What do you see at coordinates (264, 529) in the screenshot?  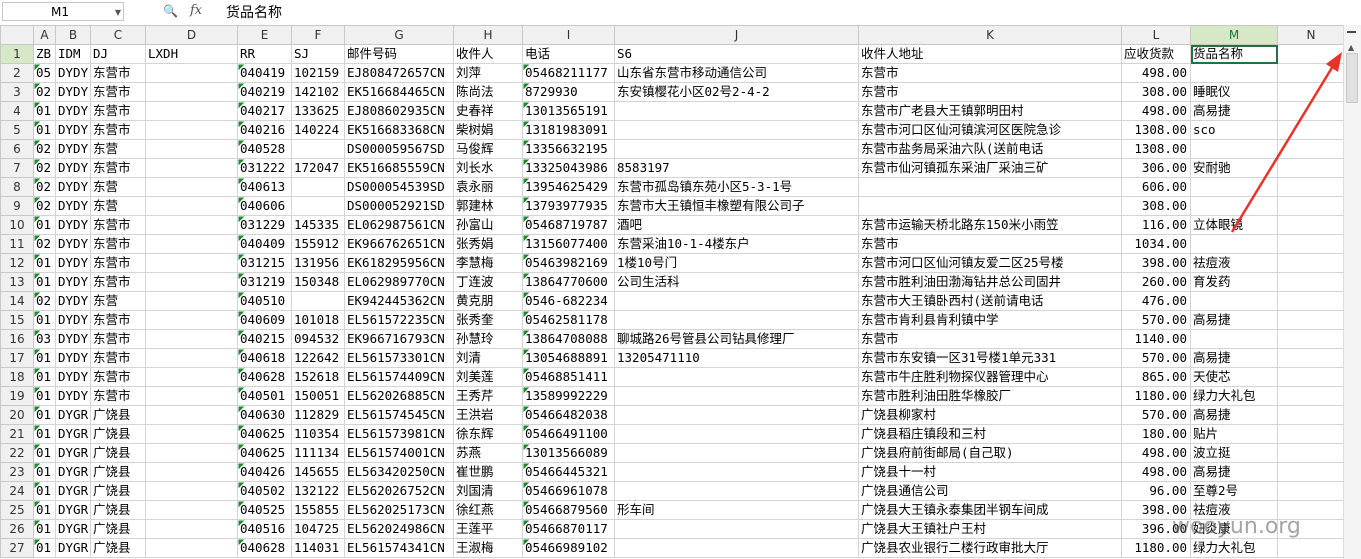 I see `cell: 040516` at bounding box center [264, 529].